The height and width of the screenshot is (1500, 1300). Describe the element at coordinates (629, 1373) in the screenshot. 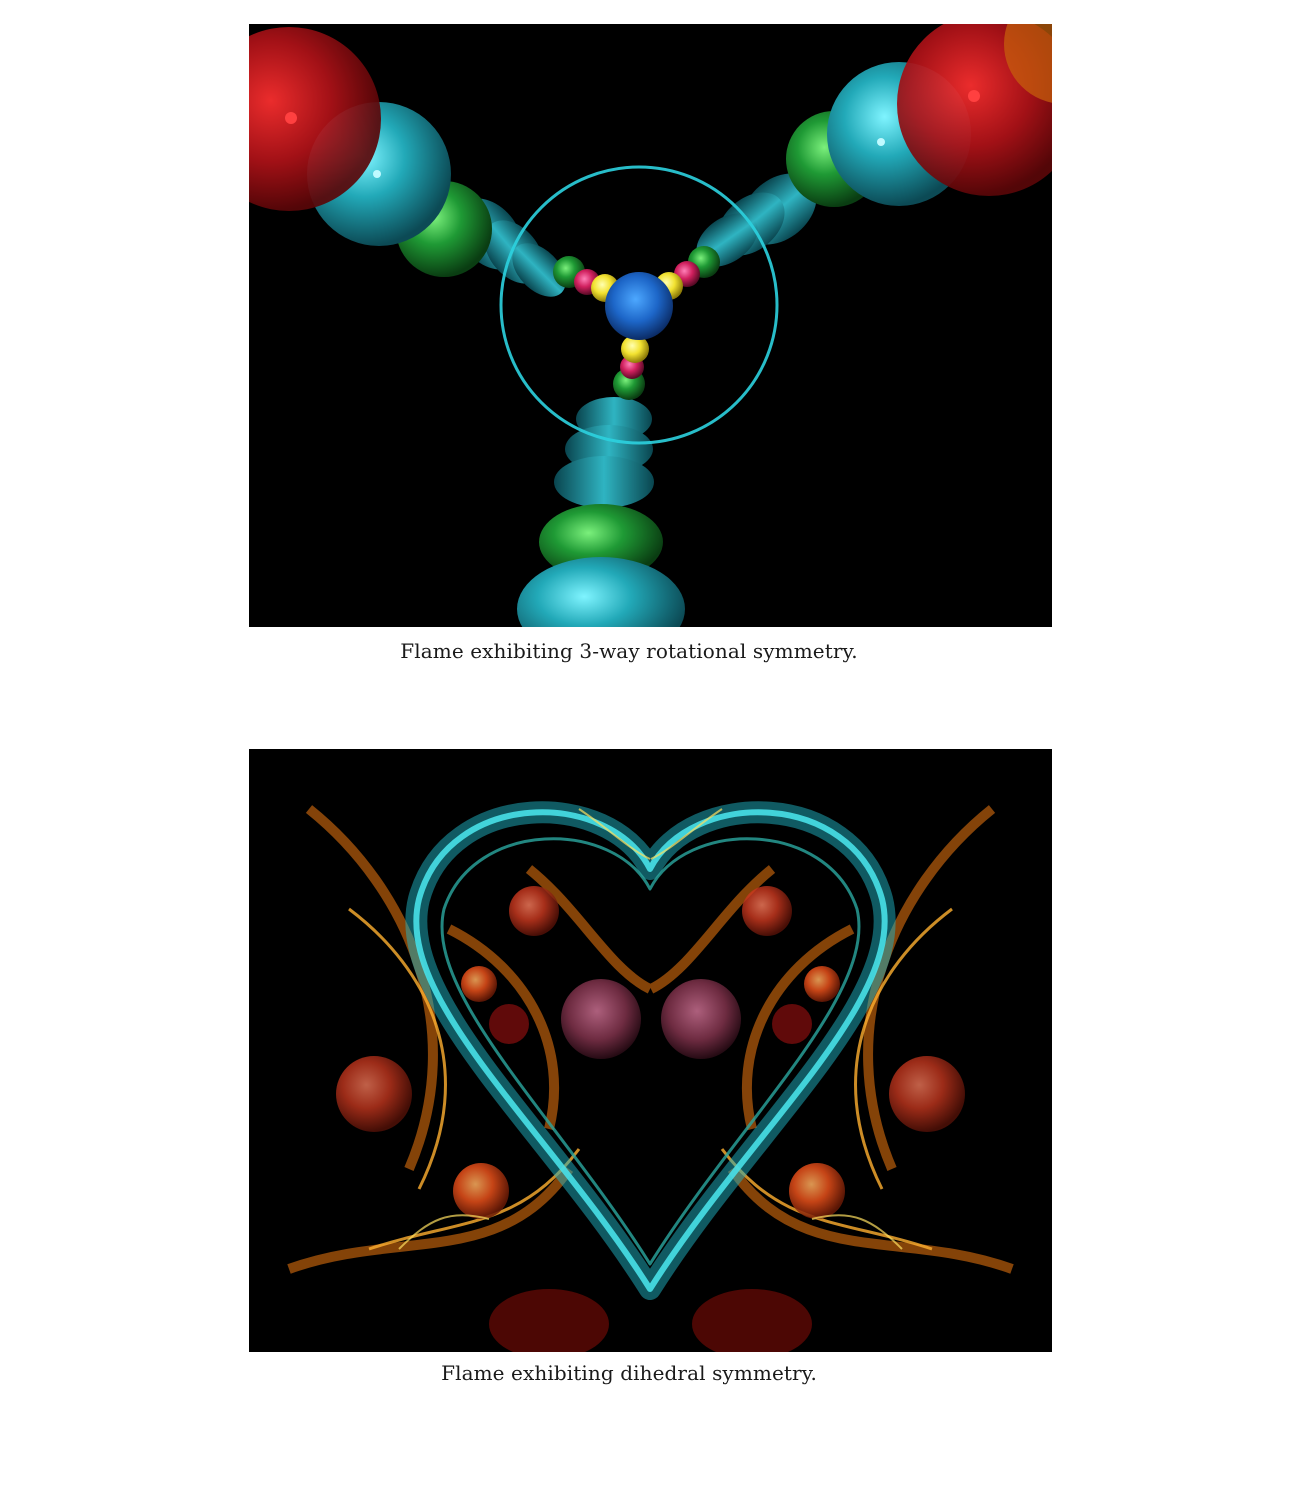

I see `figure-caption-dihedral: Flame exhibiting dihedral symmetry.` at that location.